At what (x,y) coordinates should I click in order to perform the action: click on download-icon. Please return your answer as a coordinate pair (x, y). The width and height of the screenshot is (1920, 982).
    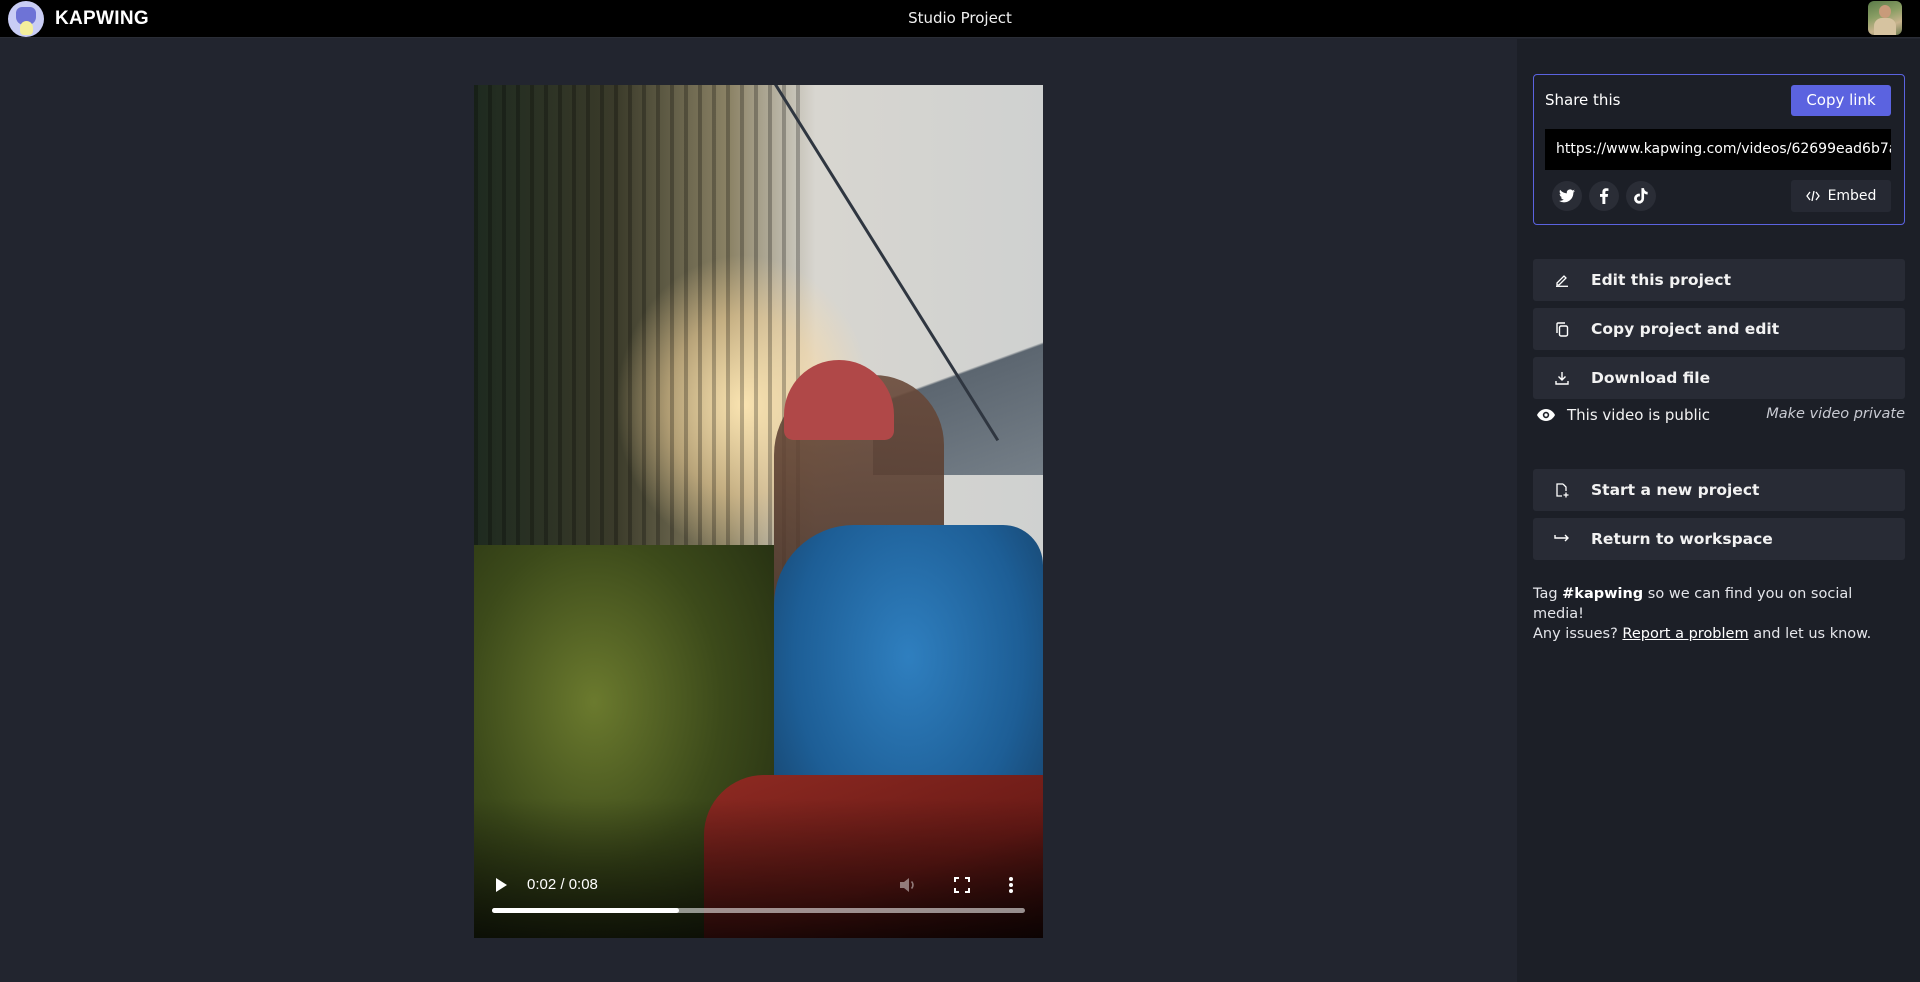
    Looking at the image, I should click on (1562, 378).